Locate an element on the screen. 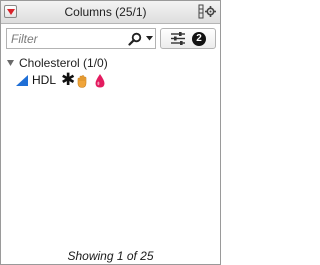  hand-icon is located at coordinates (82, 81).